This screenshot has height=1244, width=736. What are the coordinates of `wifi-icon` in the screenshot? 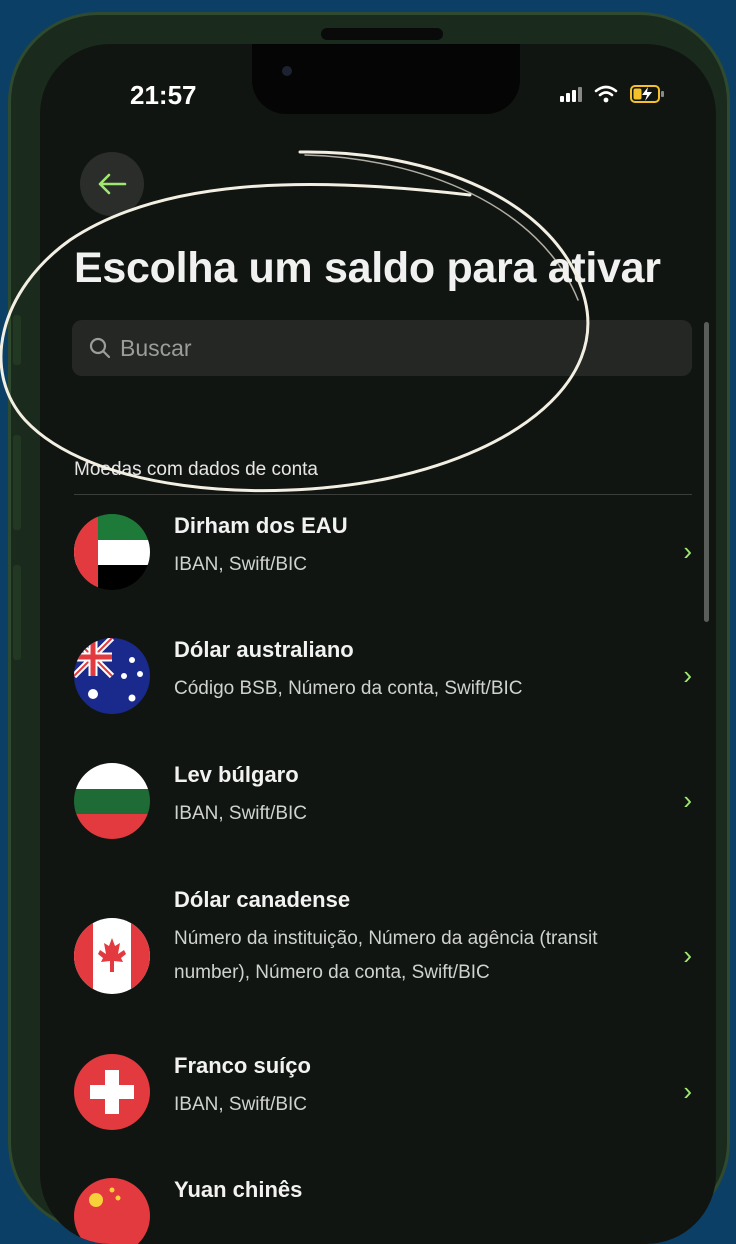 It's located at (606, 94).